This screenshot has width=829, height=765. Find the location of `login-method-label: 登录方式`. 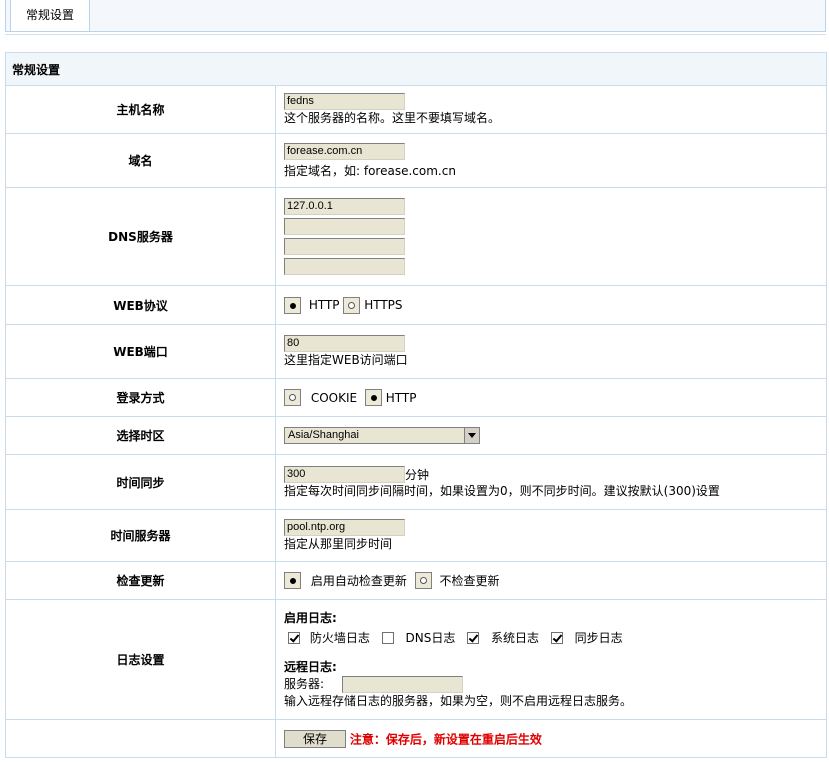

login-method-label: 登录方式 is located at coordinates (140, 397).